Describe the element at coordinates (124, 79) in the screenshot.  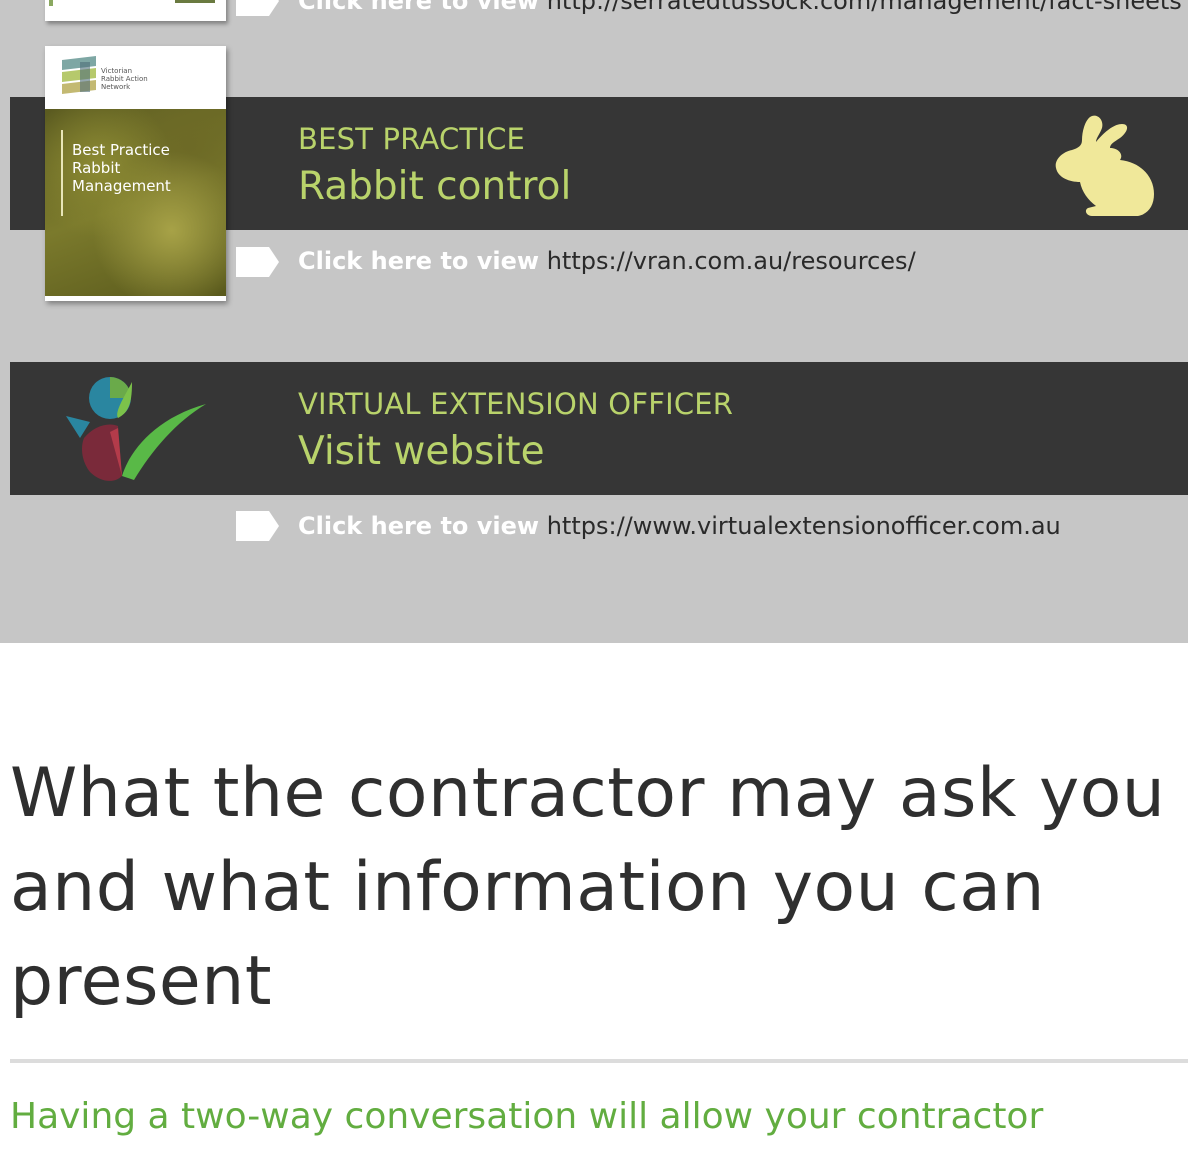
I see `org-line: Rabbit Action` at that location.